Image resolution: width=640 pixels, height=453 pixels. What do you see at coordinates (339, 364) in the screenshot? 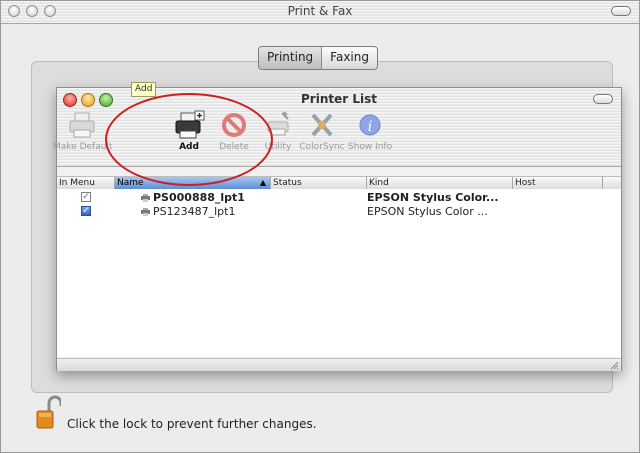
I see `horizontal-scrollbar` at bounding box center [339, 364].